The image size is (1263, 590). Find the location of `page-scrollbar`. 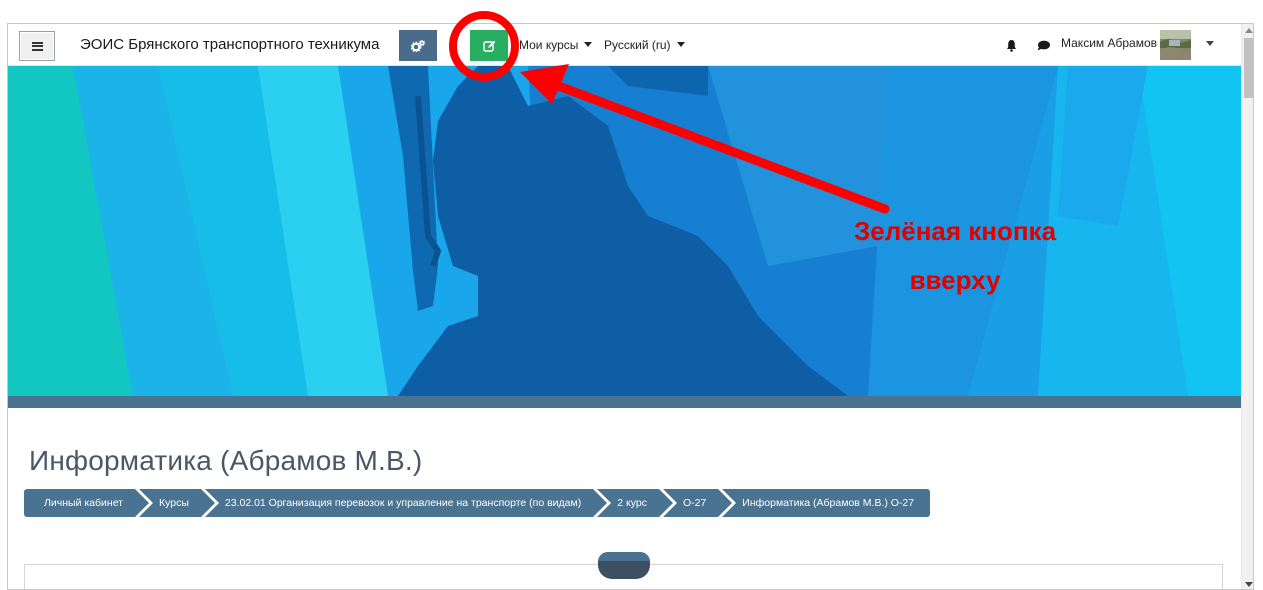

page-scrollbar is located at coordinates (1247, 306).